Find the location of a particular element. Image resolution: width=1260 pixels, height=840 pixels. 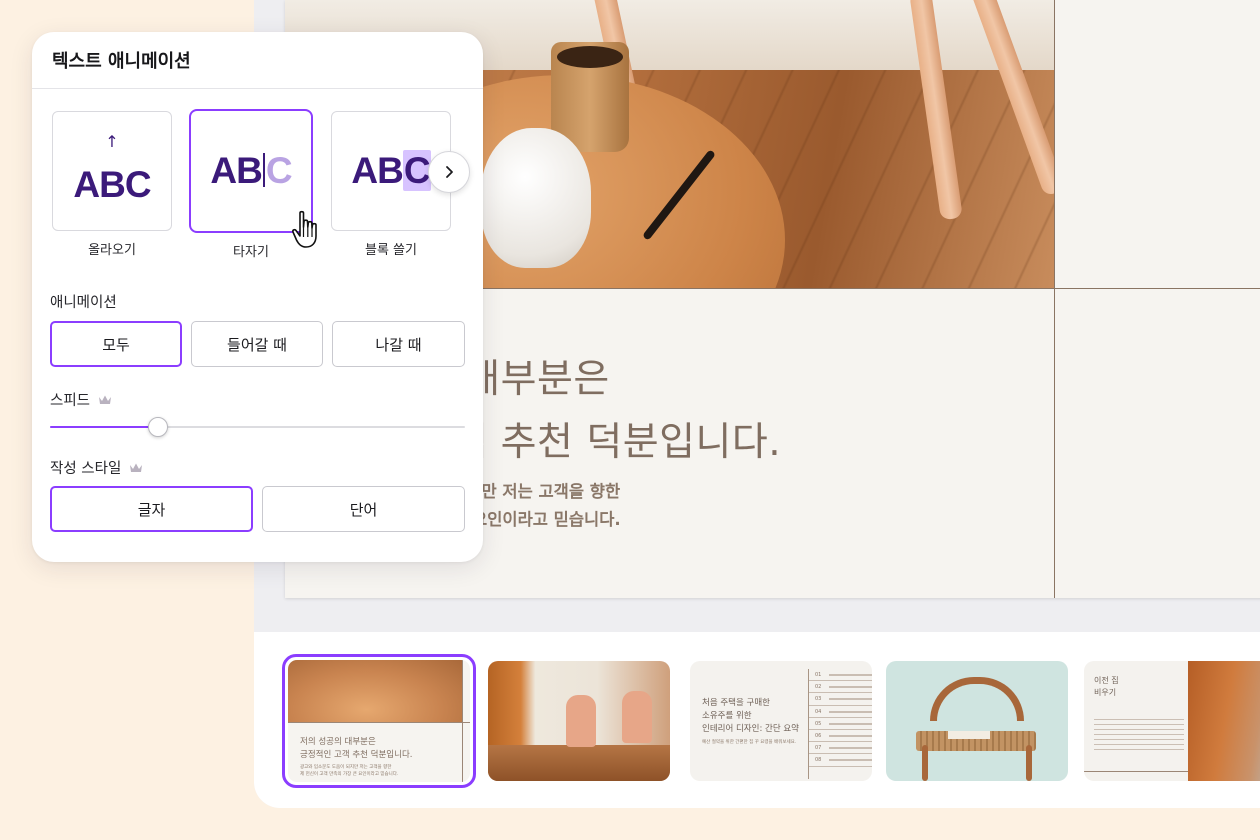

thumbnail-toc-row: 03 is located at coordinates (840, 699).